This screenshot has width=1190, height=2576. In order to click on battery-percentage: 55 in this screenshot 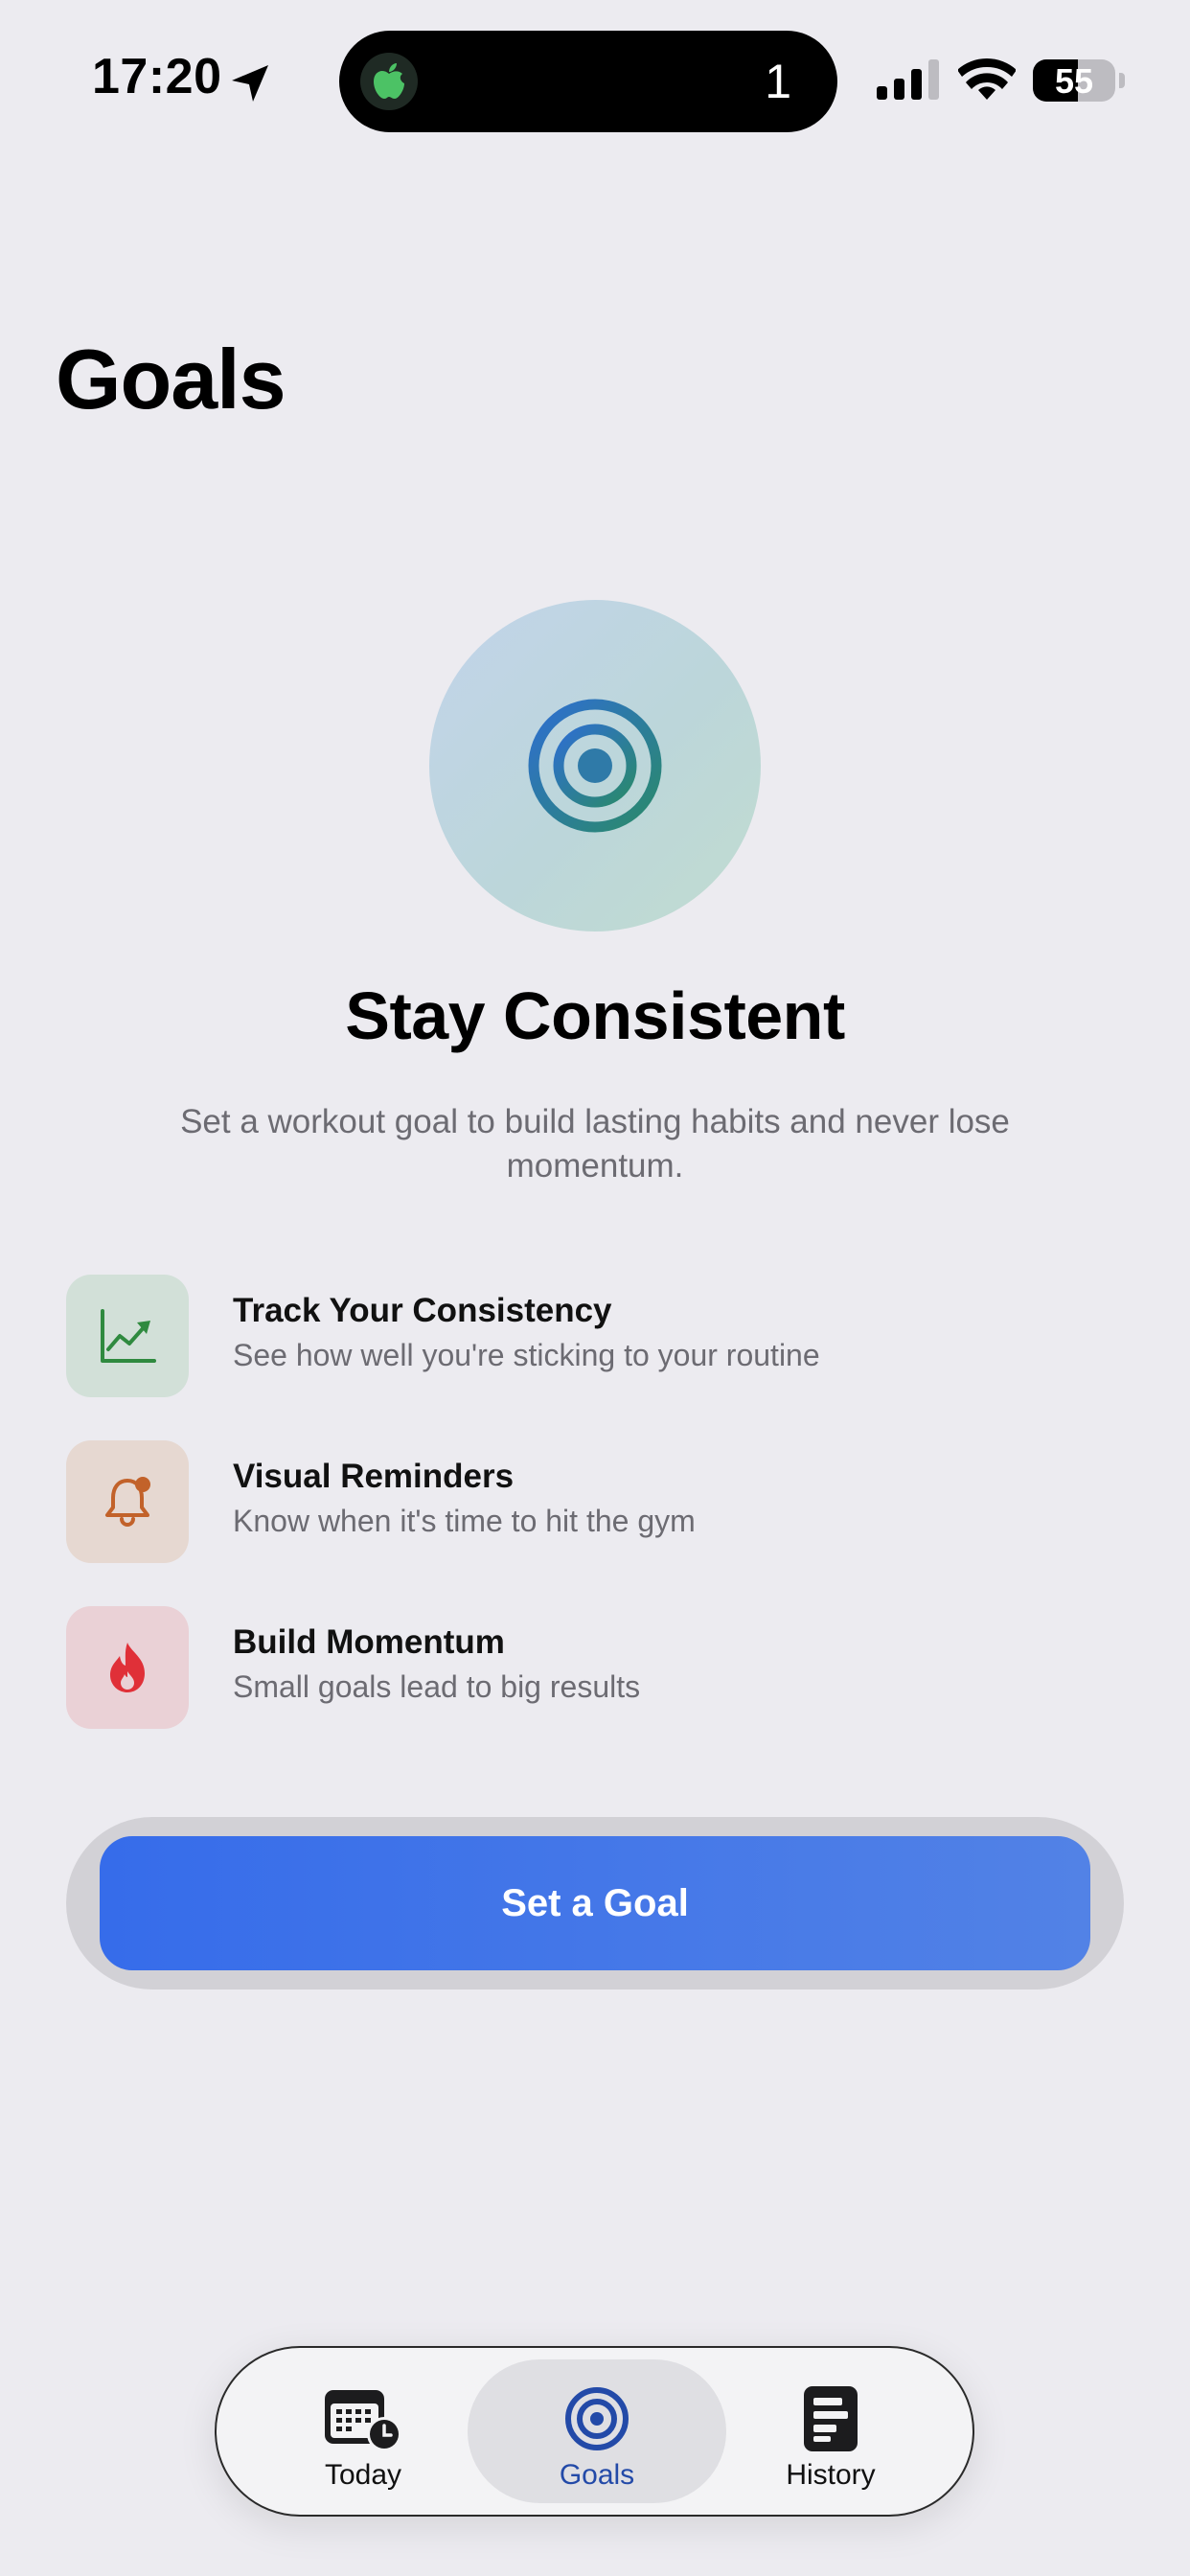, I will do `click(1074, 81)`.